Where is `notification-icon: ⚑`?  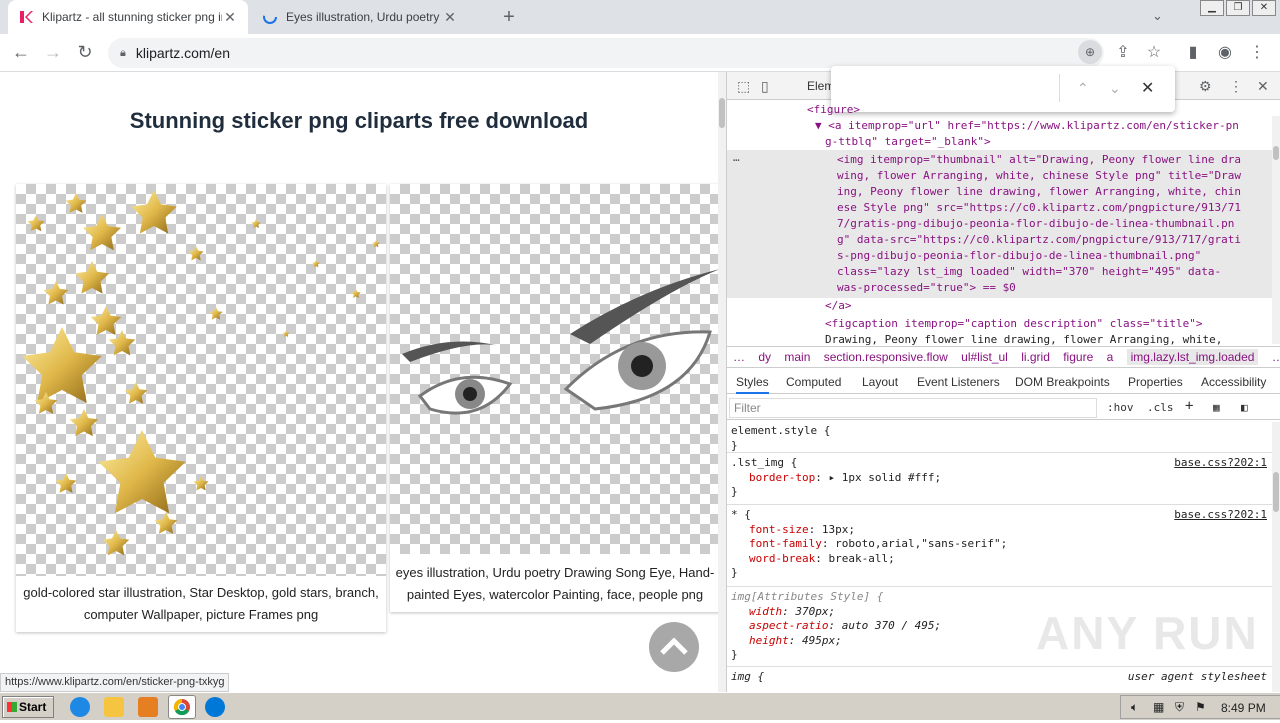 notification-icon: ⚑ is located at coordinates (1200, 707).